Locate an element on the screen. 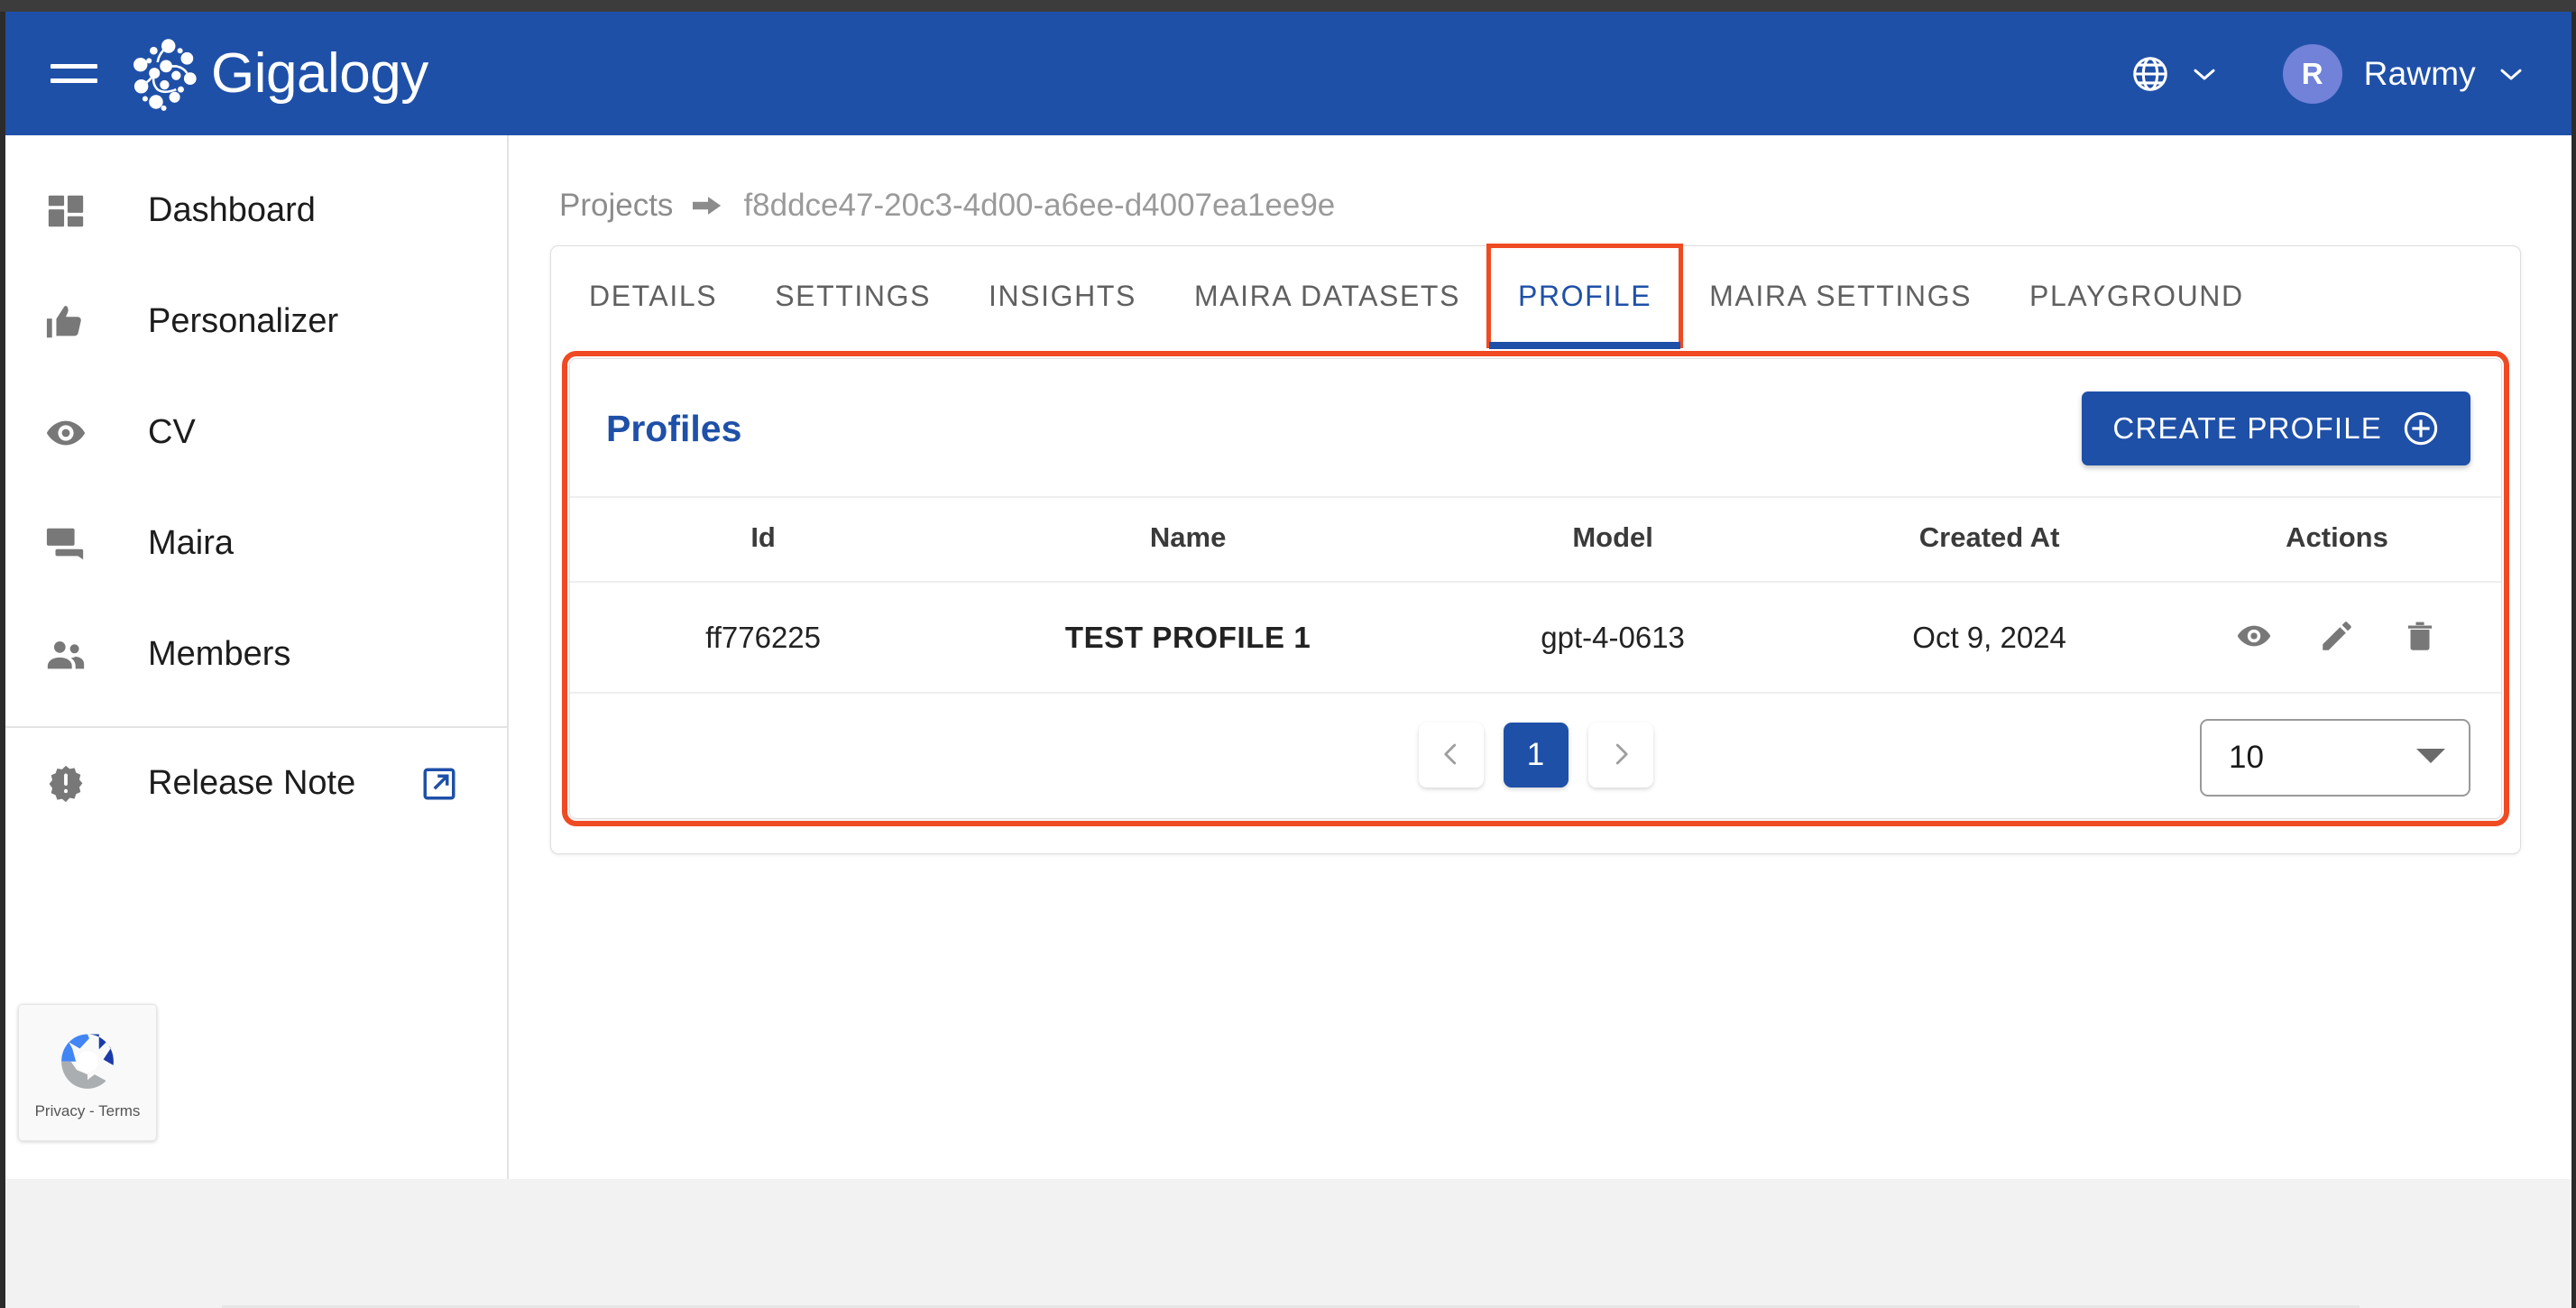  recaptcha-badge: Privacy - Terms is located at coordinates (87, 1072).